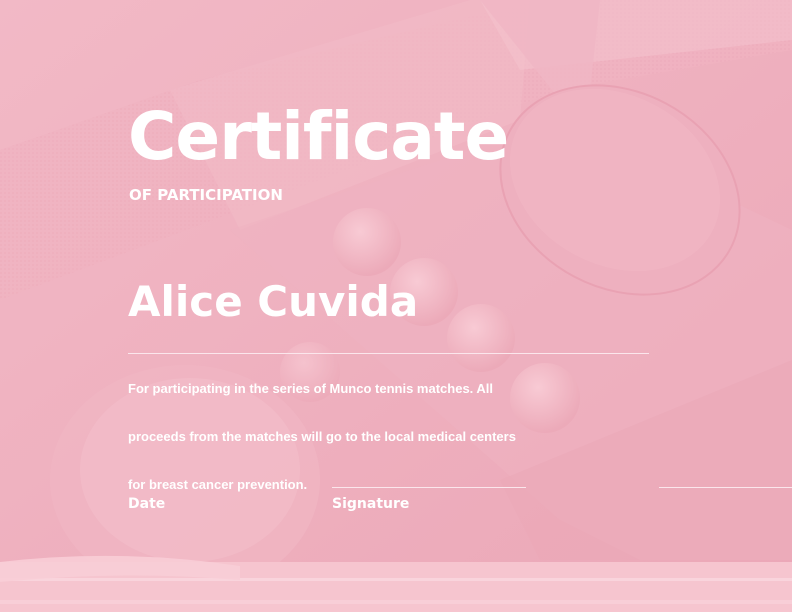 The height and width of the screenshot is (612, 792). Describe the element at coordinates (725, 487) in the screenshot. I see `signature-line` at that location.